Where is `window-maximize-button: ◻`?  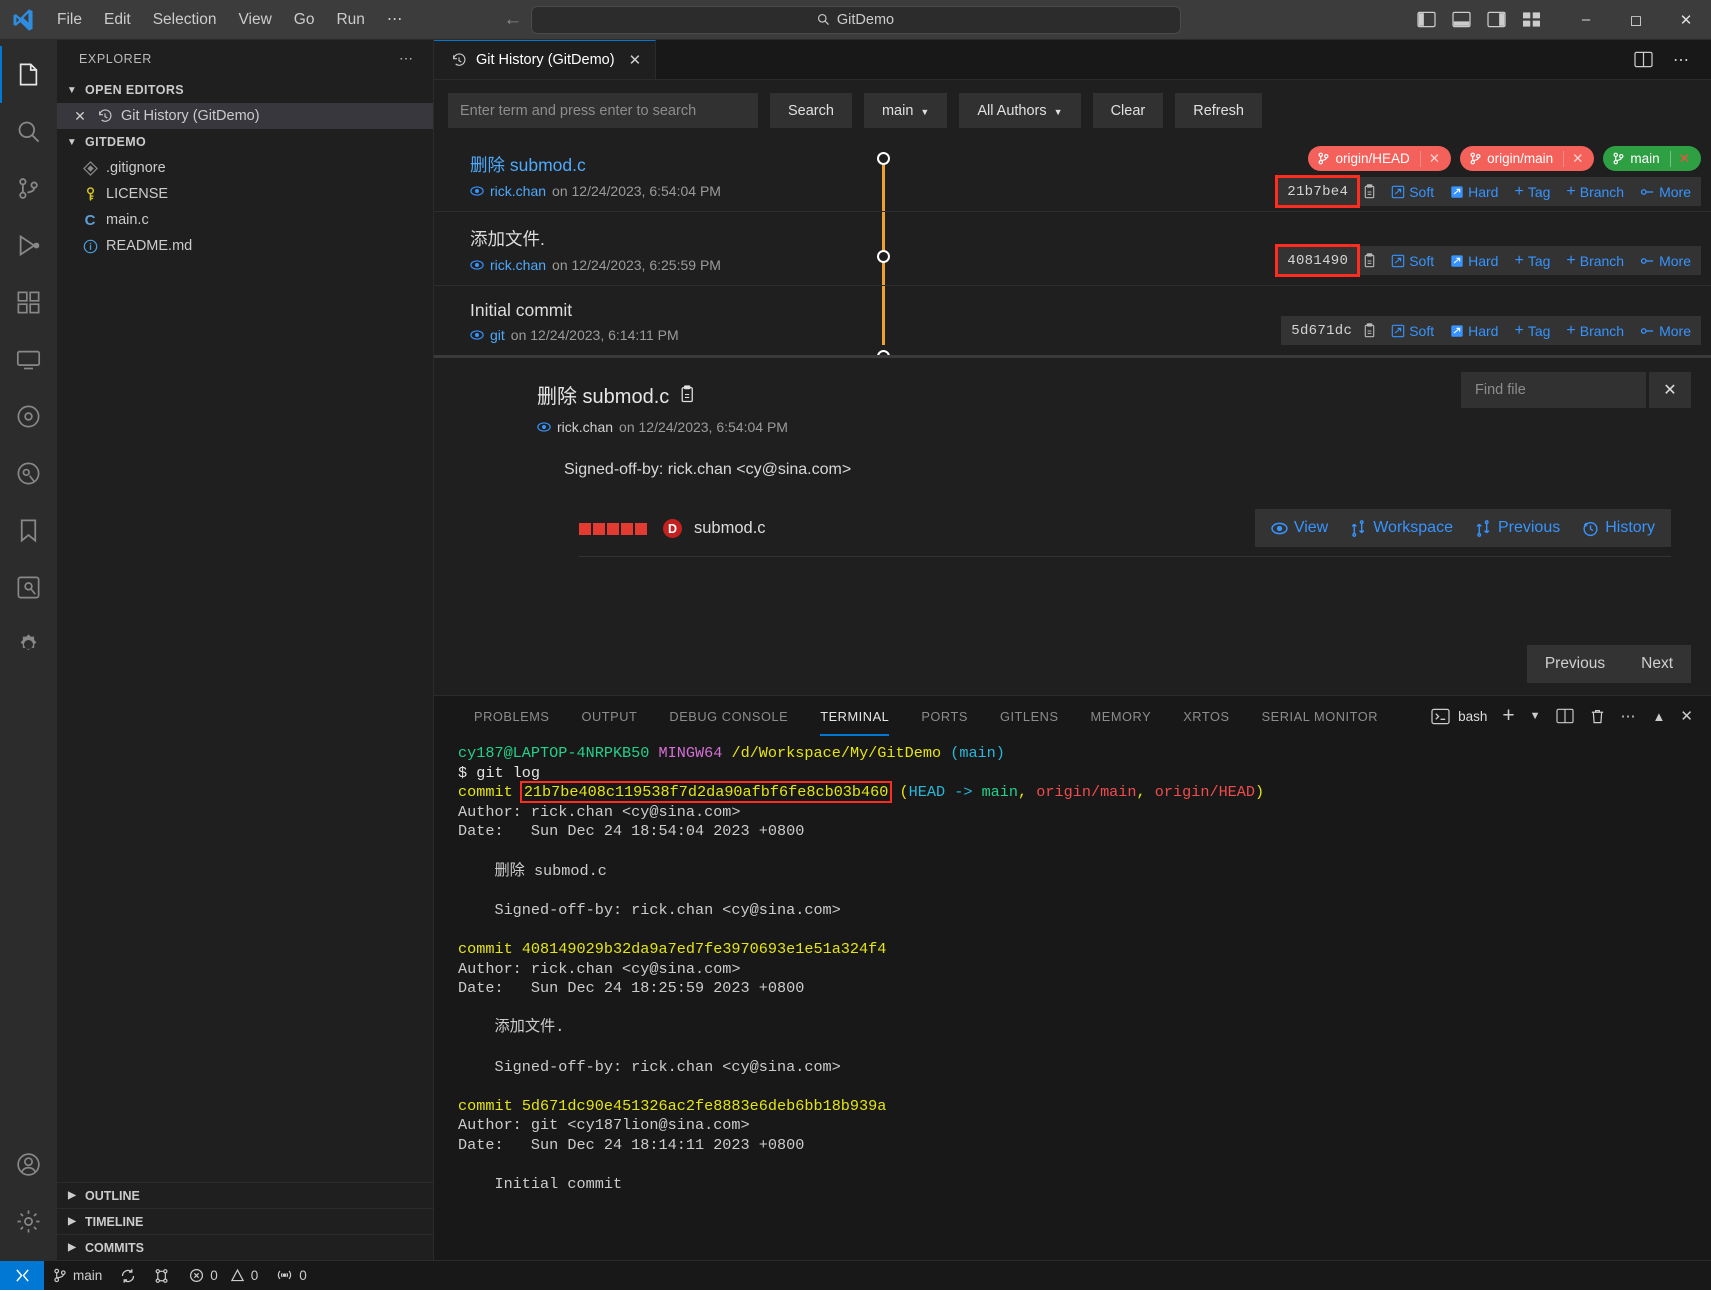 window-maximize-button: ◻ is located at coordinates (1636, 20).